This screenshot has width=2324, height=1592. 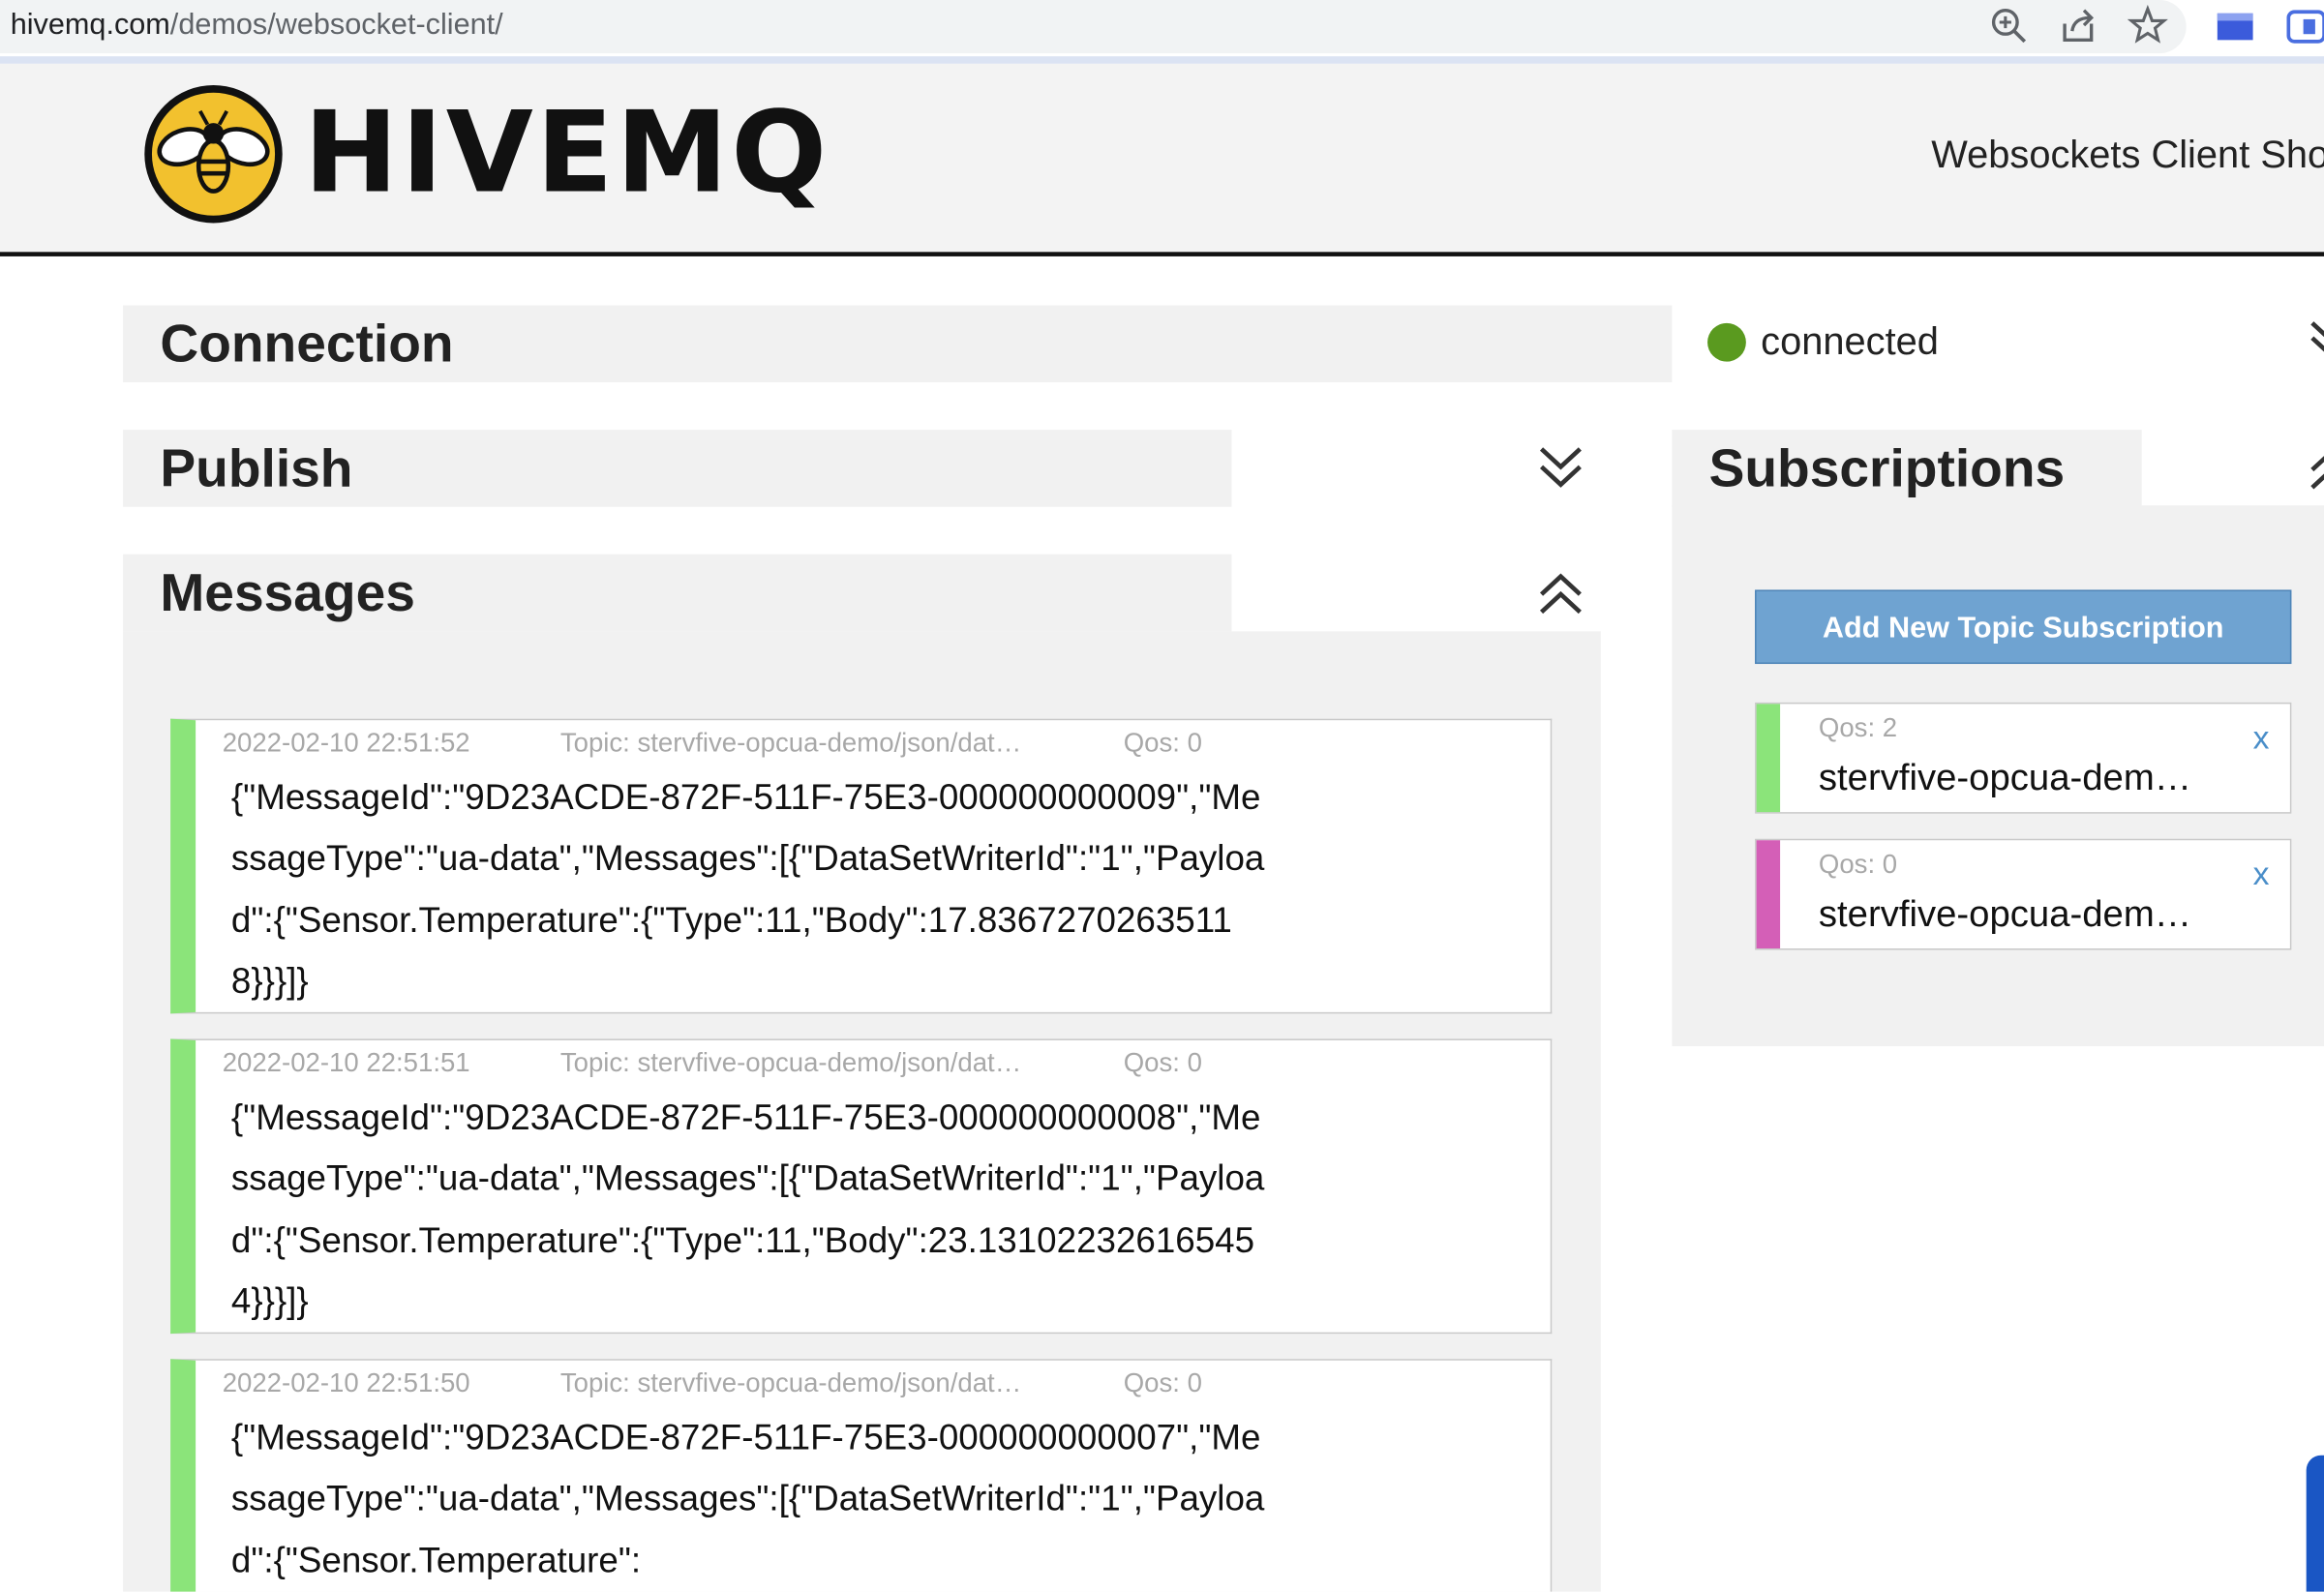 I want to click on messages-panel-header: Messages, so click(x=677, y=593).